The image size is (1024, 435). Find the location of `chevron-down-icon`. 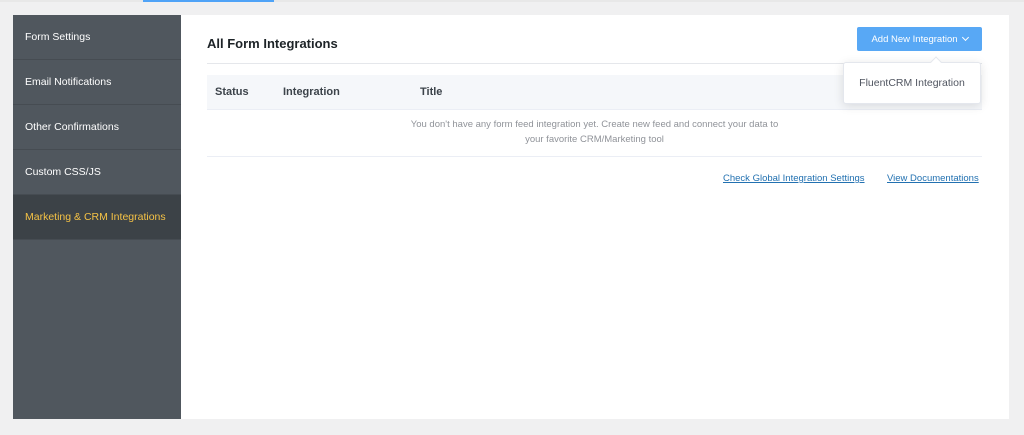

chevron-down-icon is located at coordinates (965, 37).